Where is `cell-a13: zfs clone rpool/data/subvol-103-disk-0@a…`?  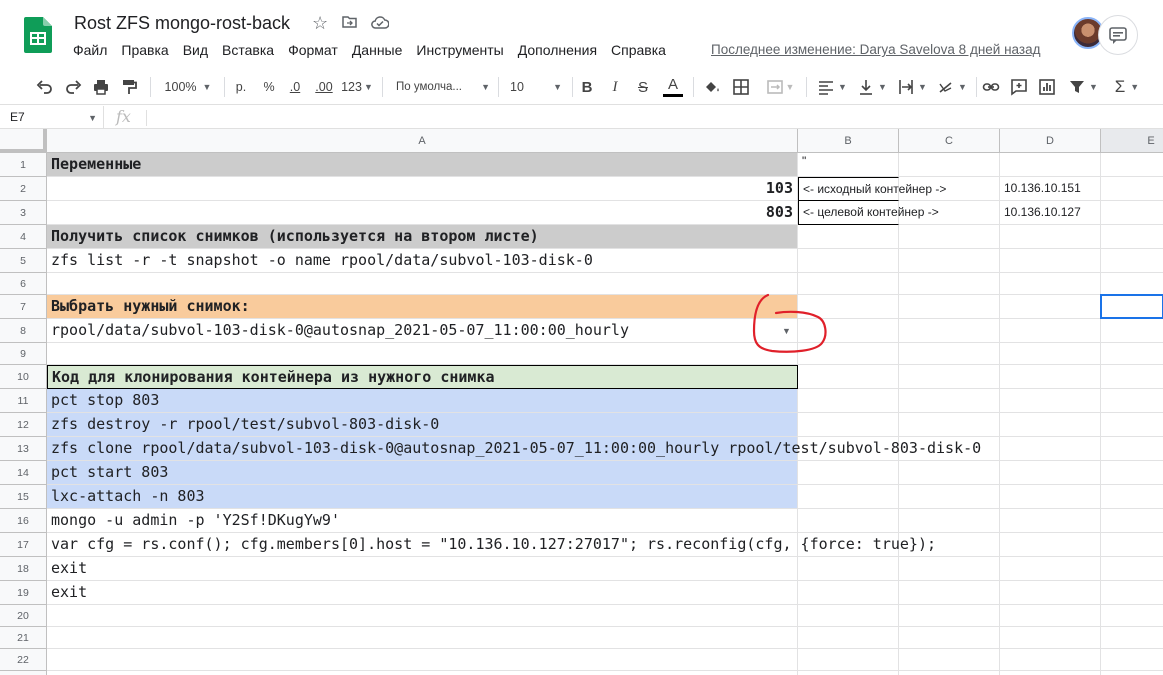 cell-a13: zfs clone rpool/data/subvol-103-disk-0@a… is located at coordinates (514, 449).